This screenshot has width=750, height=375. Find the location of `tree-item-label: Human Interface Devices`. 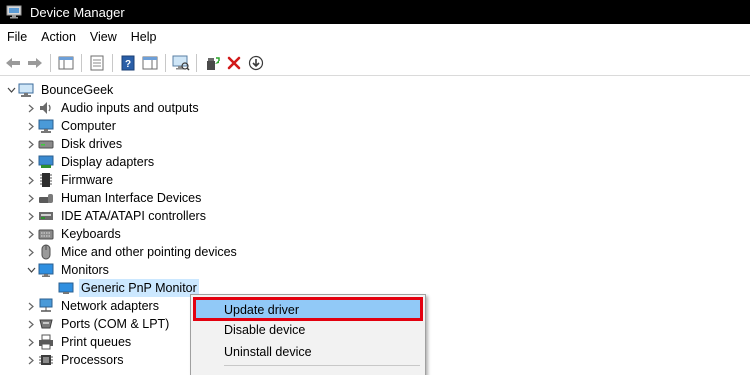

tree-item-label: Human Interface Devices is located at coordinates (131, 198).